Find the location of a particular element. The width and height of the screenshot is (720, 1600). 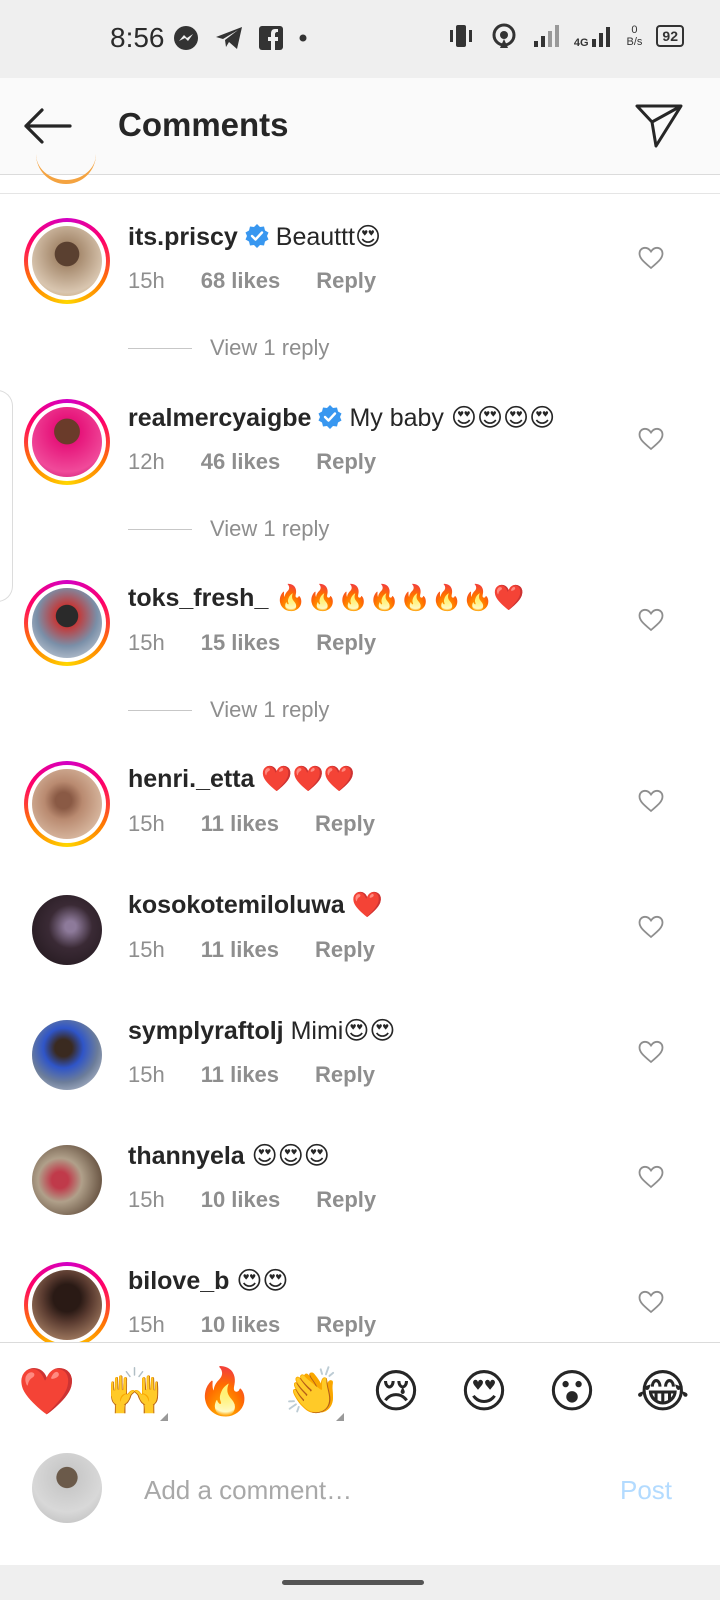

emoji-crying: 😢 is located at coordinates (396, 1391).